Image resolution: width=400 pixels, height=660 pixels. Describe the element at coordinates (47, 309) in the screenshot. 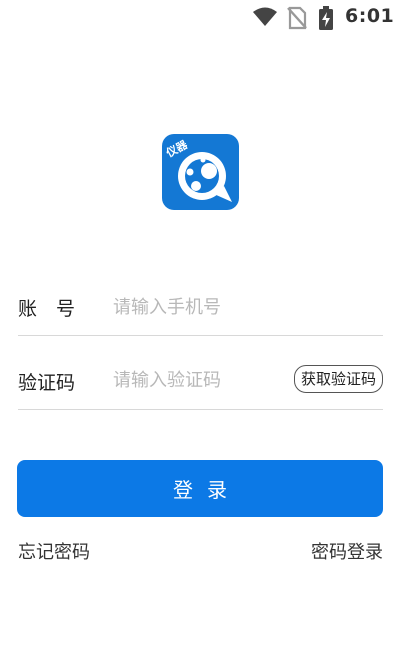

I see `account-label: 账 号` at that location.